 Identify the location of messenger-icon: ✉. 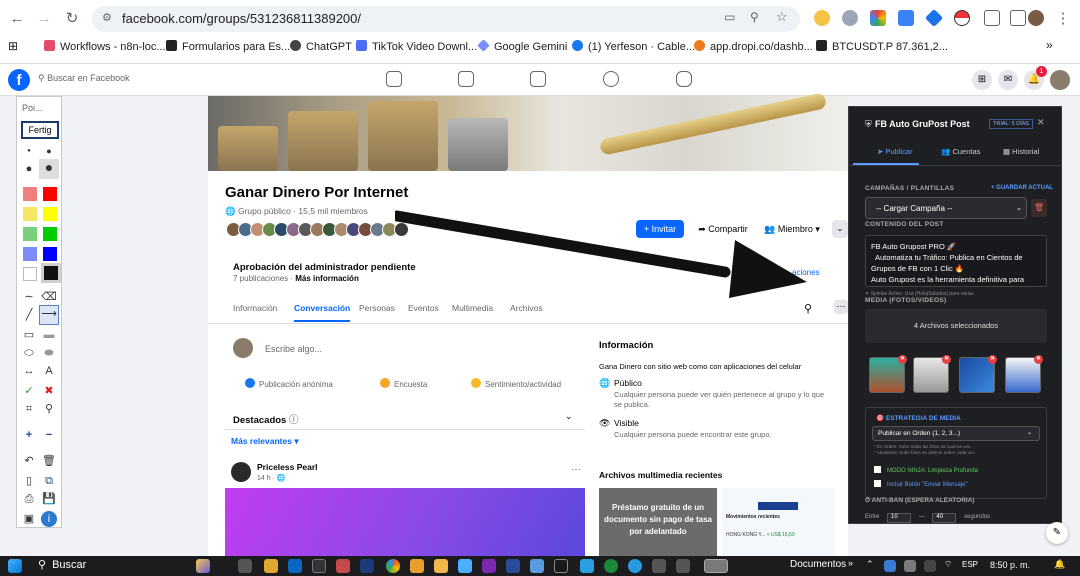
(1008, 80).